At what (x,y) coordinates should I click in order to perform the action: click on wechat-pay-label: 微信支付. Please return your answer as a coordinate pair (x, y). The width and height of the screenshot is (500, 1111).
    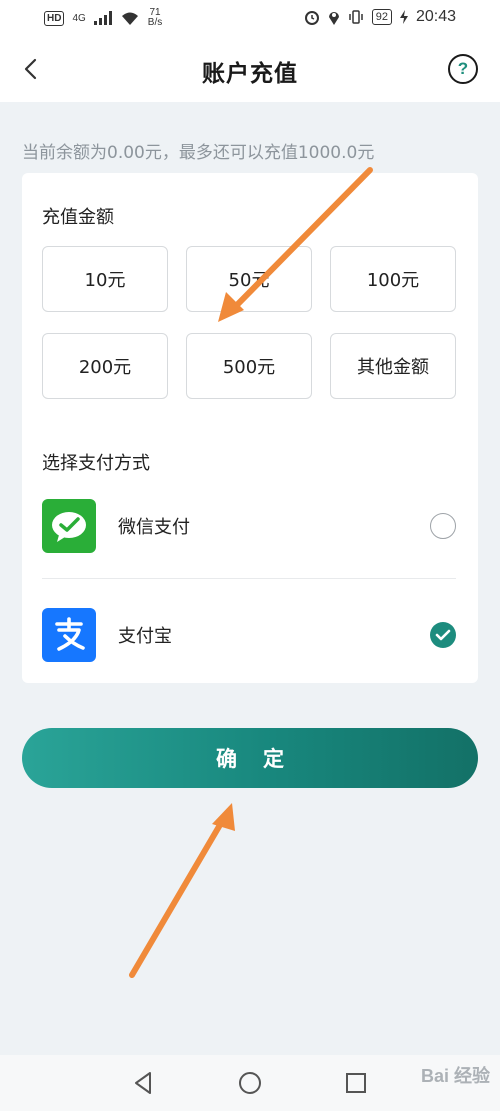
    Looking at the image, I should click on (154, 527).